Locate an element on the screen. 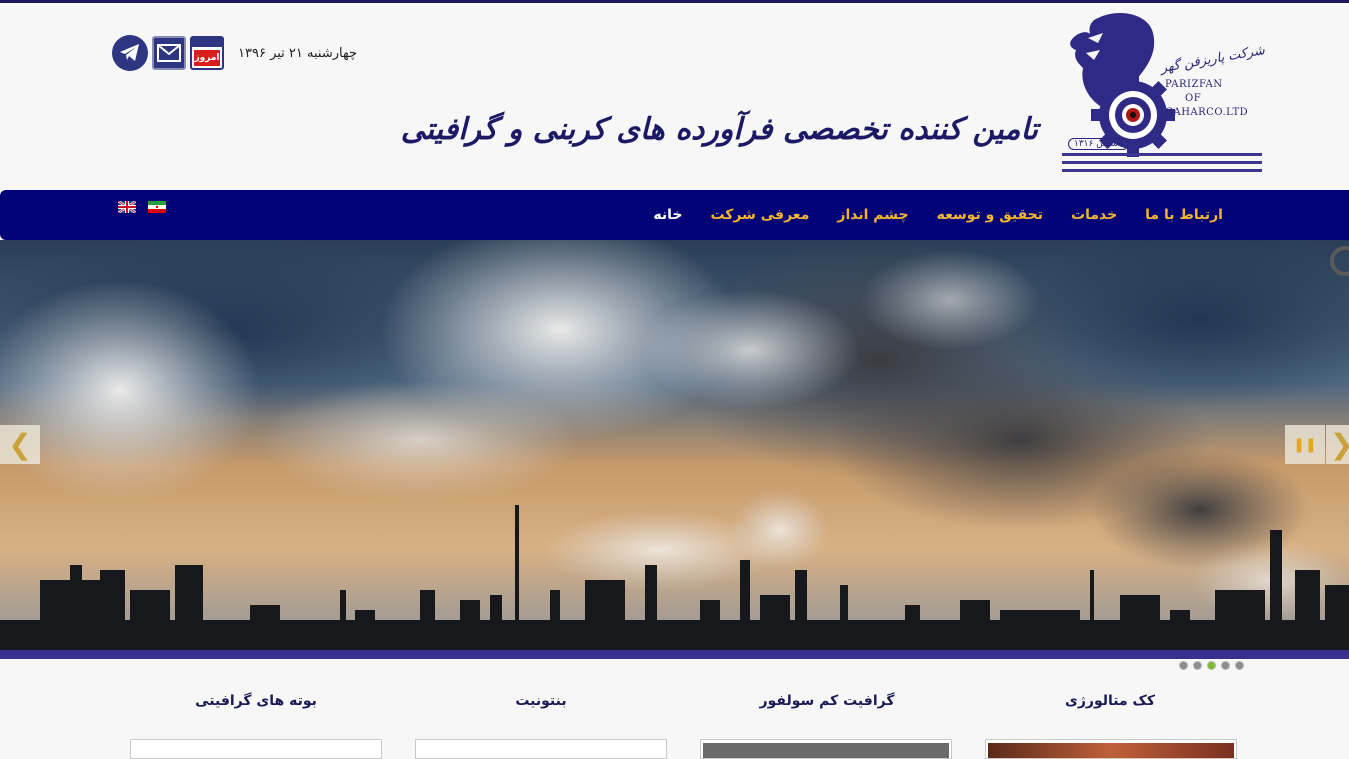 This screenshot has height=759, width=1349. product-card-coke is located at coordinates (1111, 749).